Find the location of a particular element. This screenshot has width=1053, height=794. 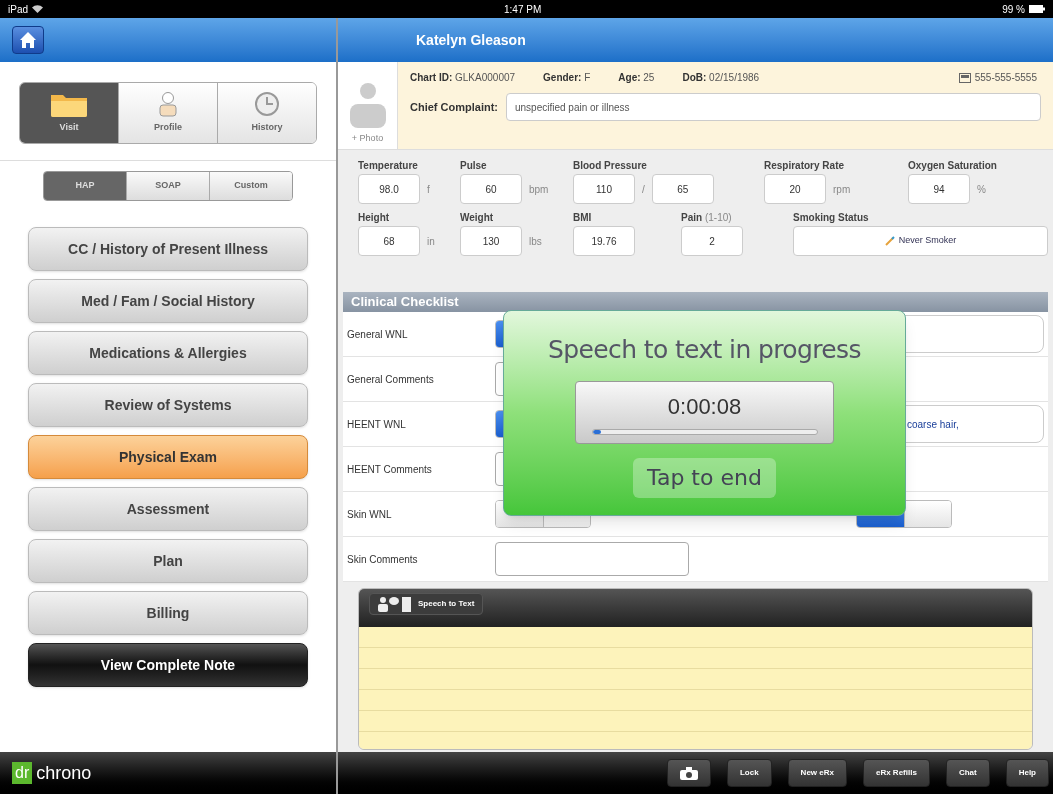

format-tab: SOAP is located at coordinates (167, 186).